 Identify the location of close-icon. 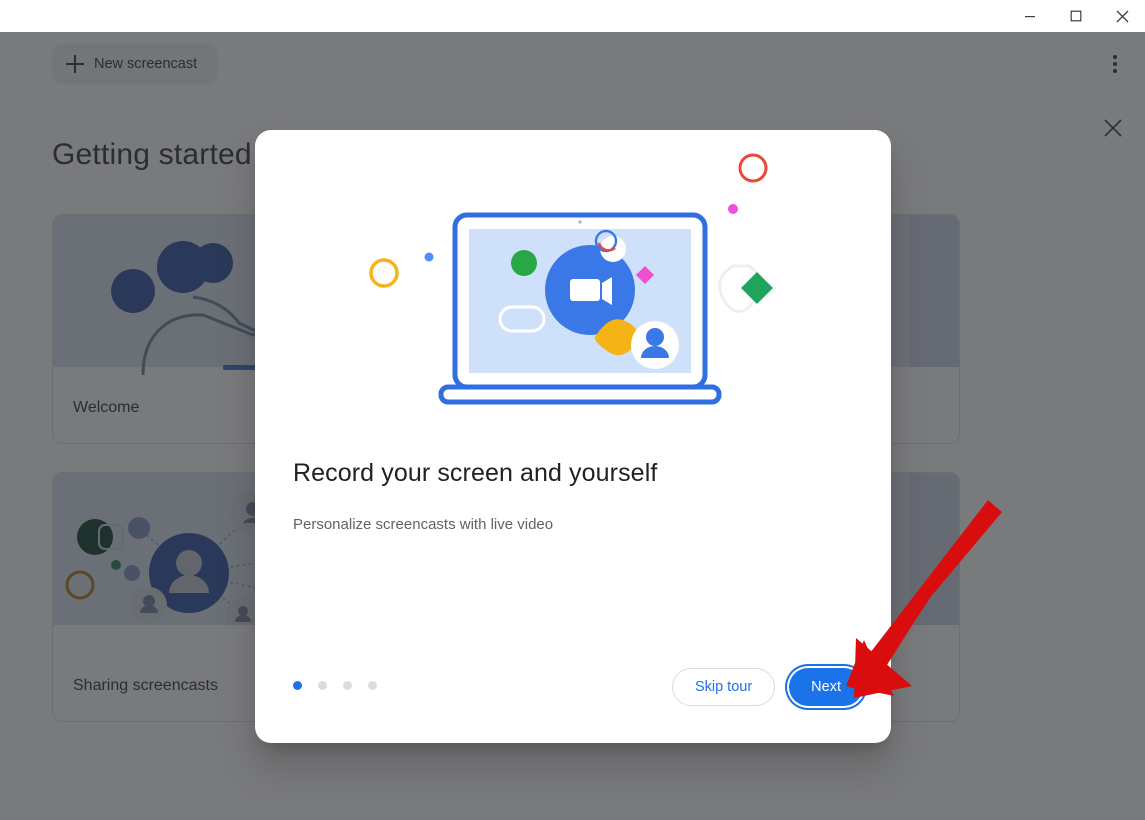
(1122, 16).